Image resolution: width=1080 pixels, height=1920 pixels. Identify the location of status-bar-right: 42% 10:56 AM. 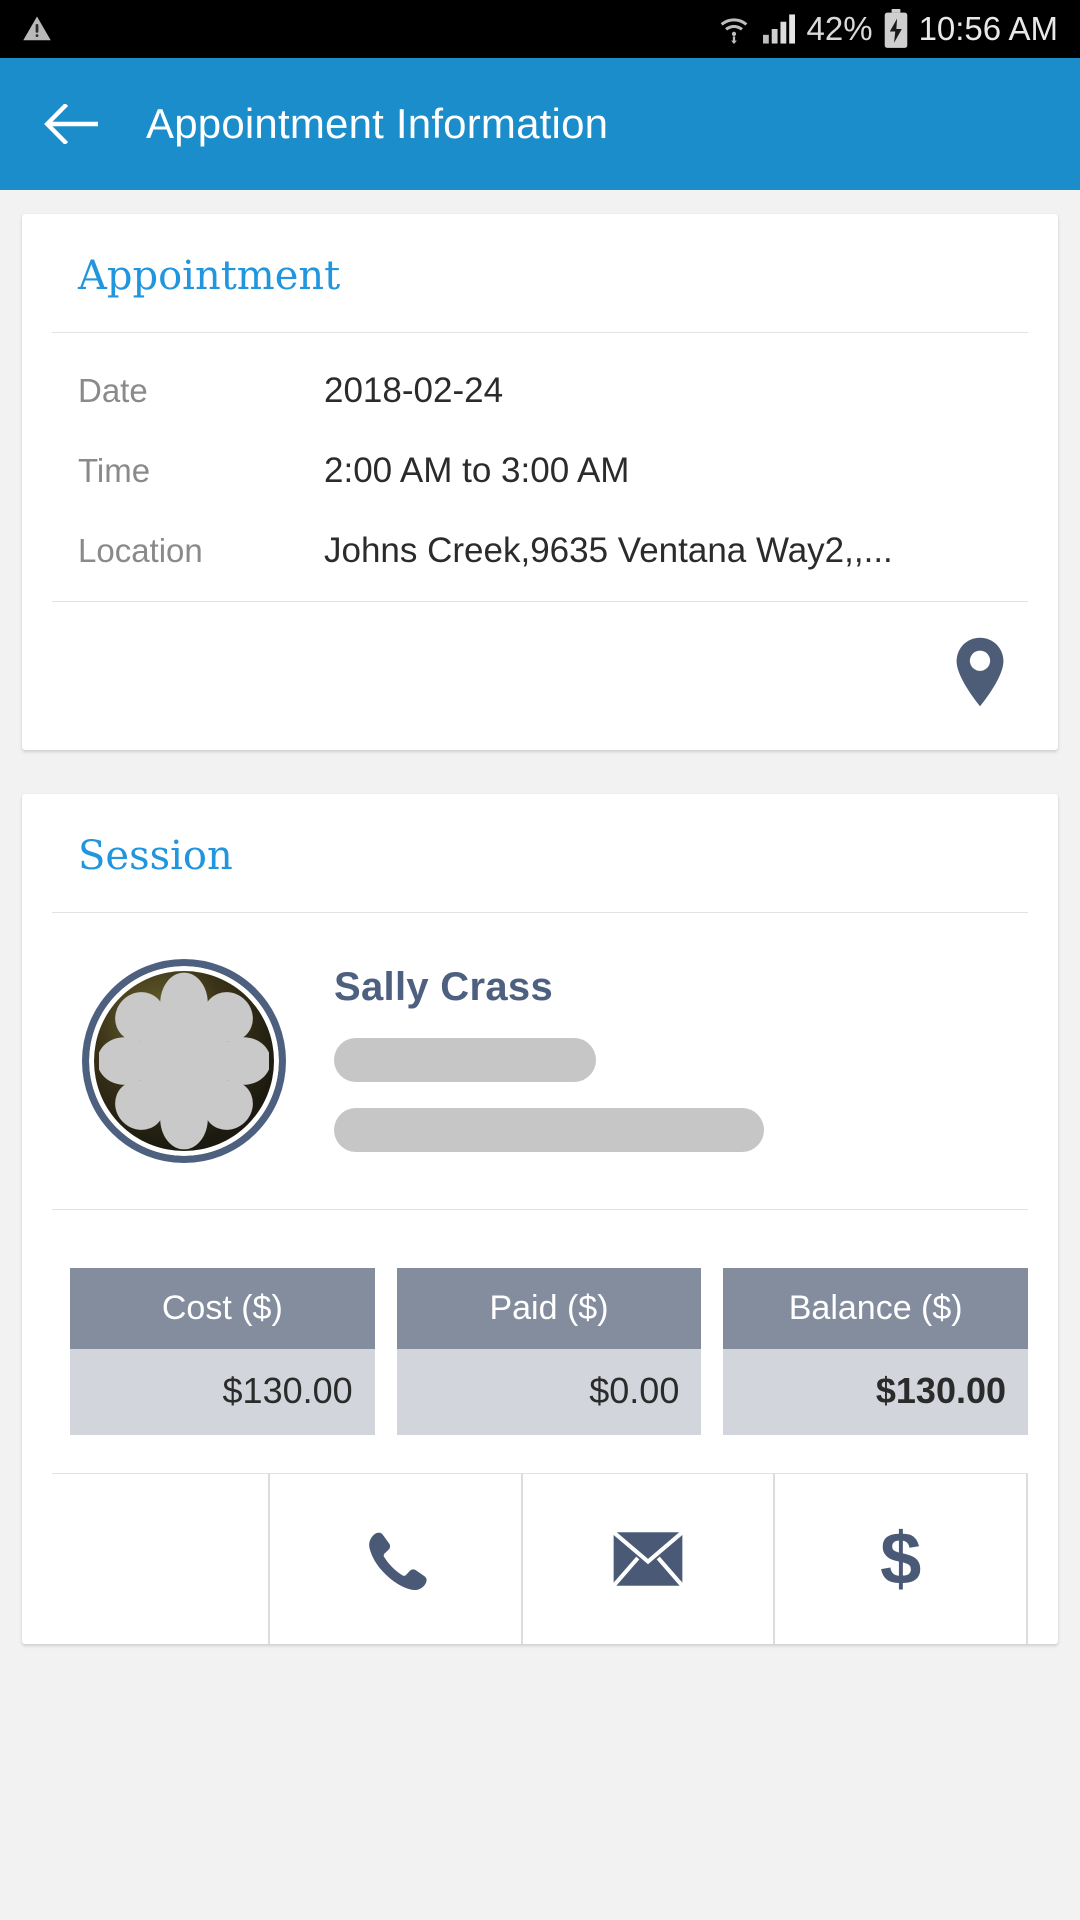
(887, 29).